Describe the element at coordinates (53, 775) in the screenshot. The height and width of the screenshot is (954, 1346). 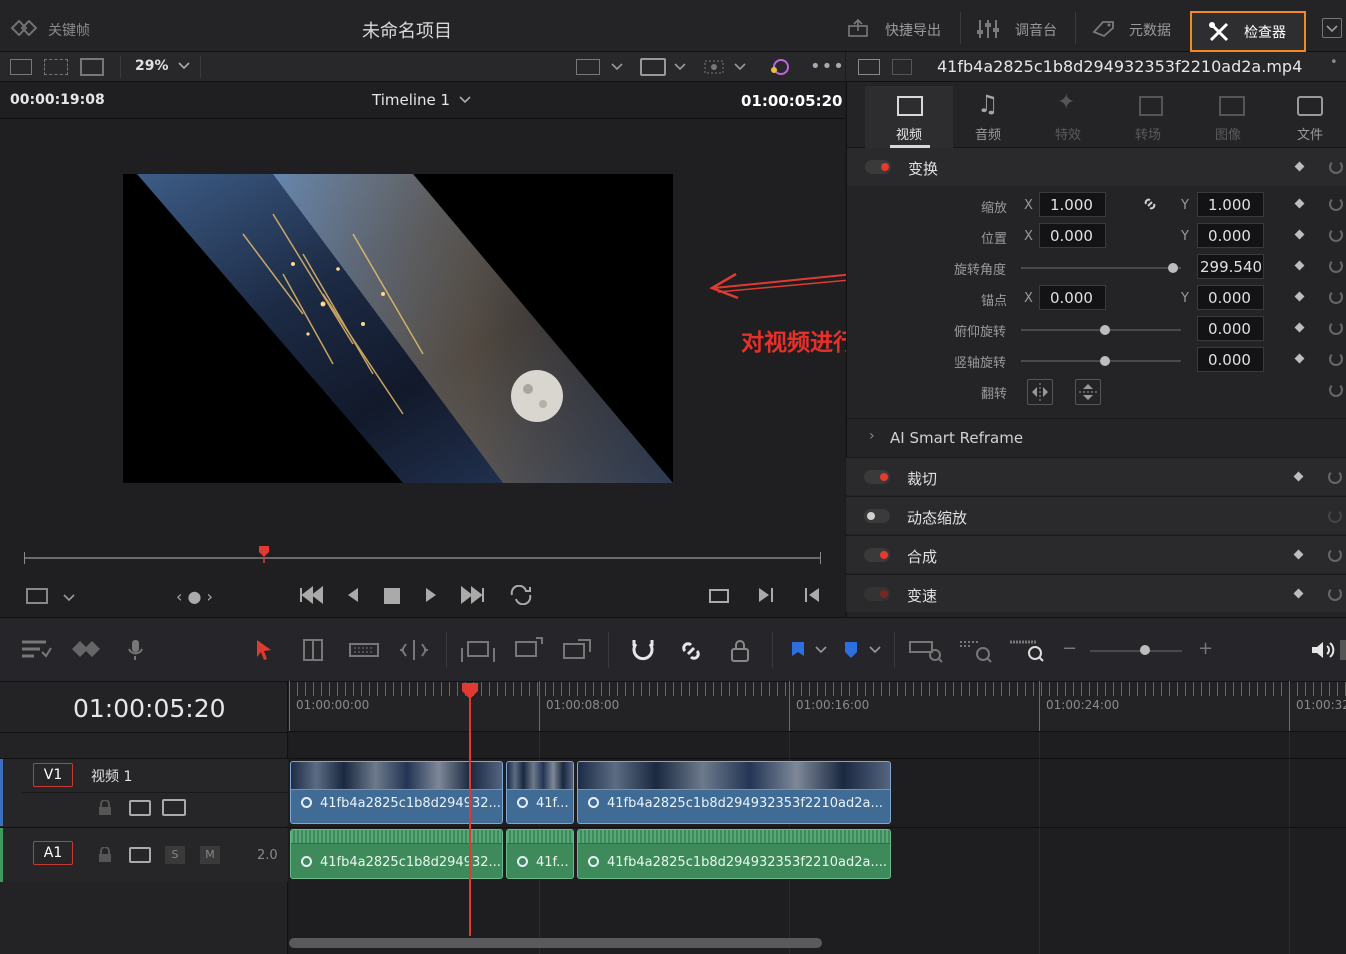
I see `v1-destination-badge: V1` at that location.